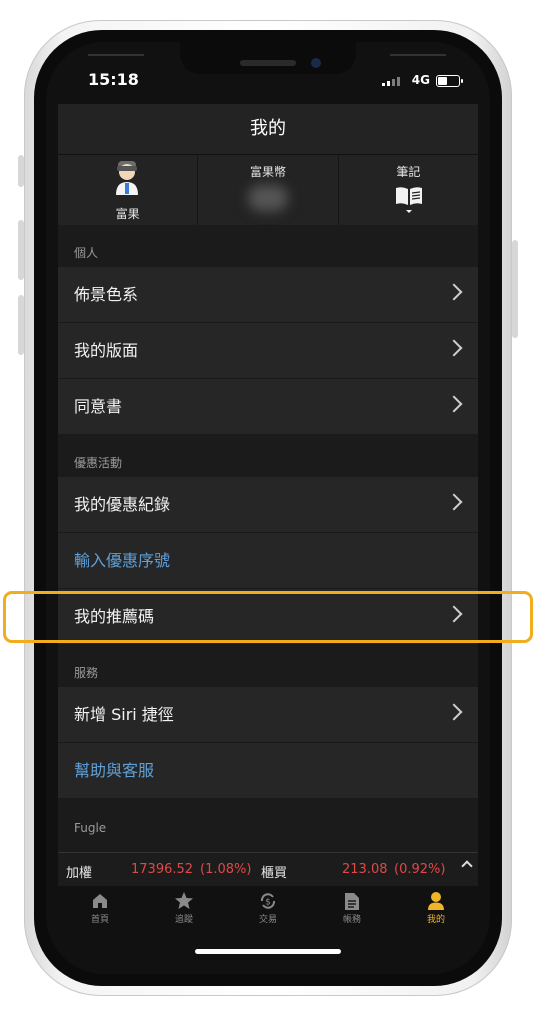 The width and height of the screenshot is (536, 1024). What do you see at coordinates (268, 351) in the screenshot?
I see `menu-item-my-layout: 我的版面` at bounding box center [268, 351].